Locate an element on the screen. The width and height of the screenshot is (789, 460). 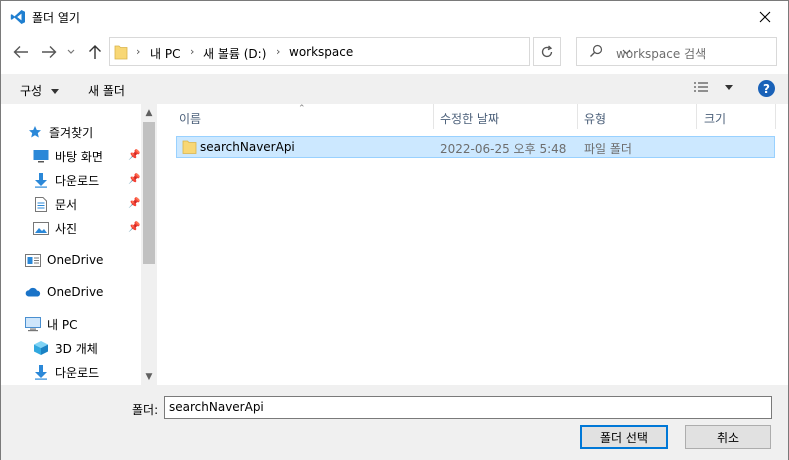
search-box: workspace 검색 is located at coordinates (676, 51).